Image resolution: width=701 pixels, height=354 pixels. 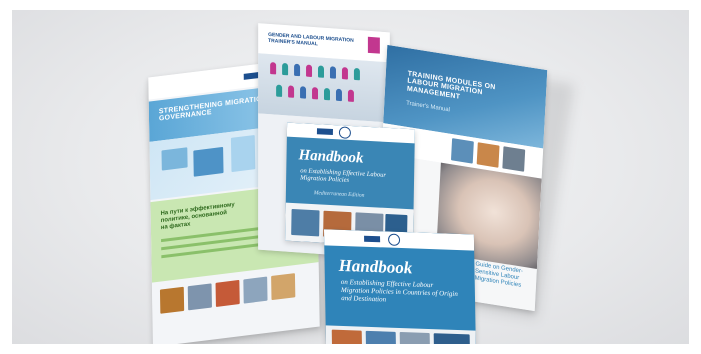 What do you see at coordinates (339, 194) in the screenshot?
I see `handbook-edition: Mediterranean Edition` at bounding box center [339, 194].